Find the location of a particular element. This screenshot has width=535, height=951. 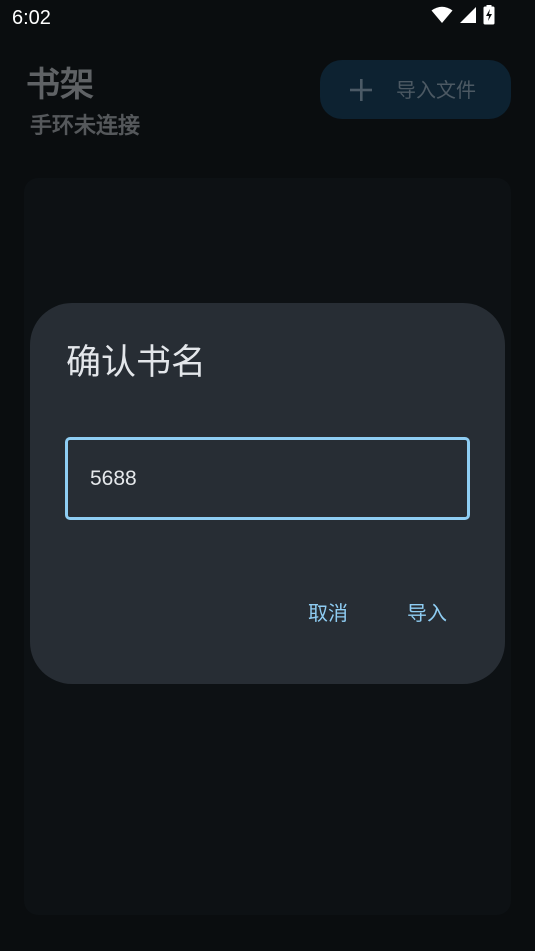

confirm-import-button: 导入 is located at coordinates (427, 613).